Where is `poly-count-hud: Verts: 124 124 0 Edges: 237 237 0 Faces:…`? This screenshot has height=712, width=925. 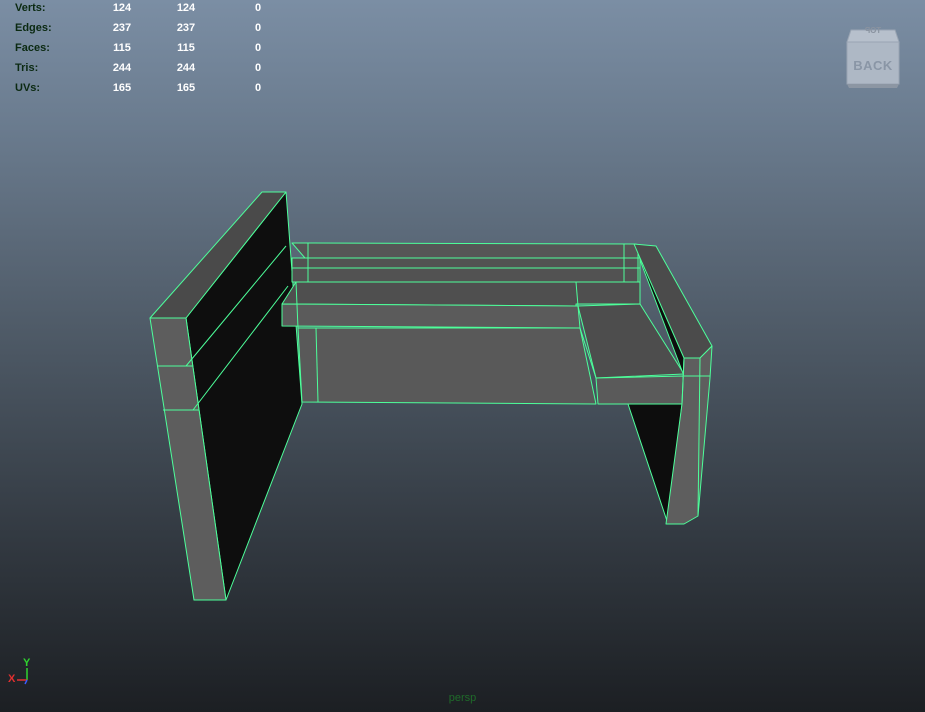
poly-count-hud: Verts: 124 124 0 Edges: 237 237 0 Faces:… is located at coordinates (140, 50).